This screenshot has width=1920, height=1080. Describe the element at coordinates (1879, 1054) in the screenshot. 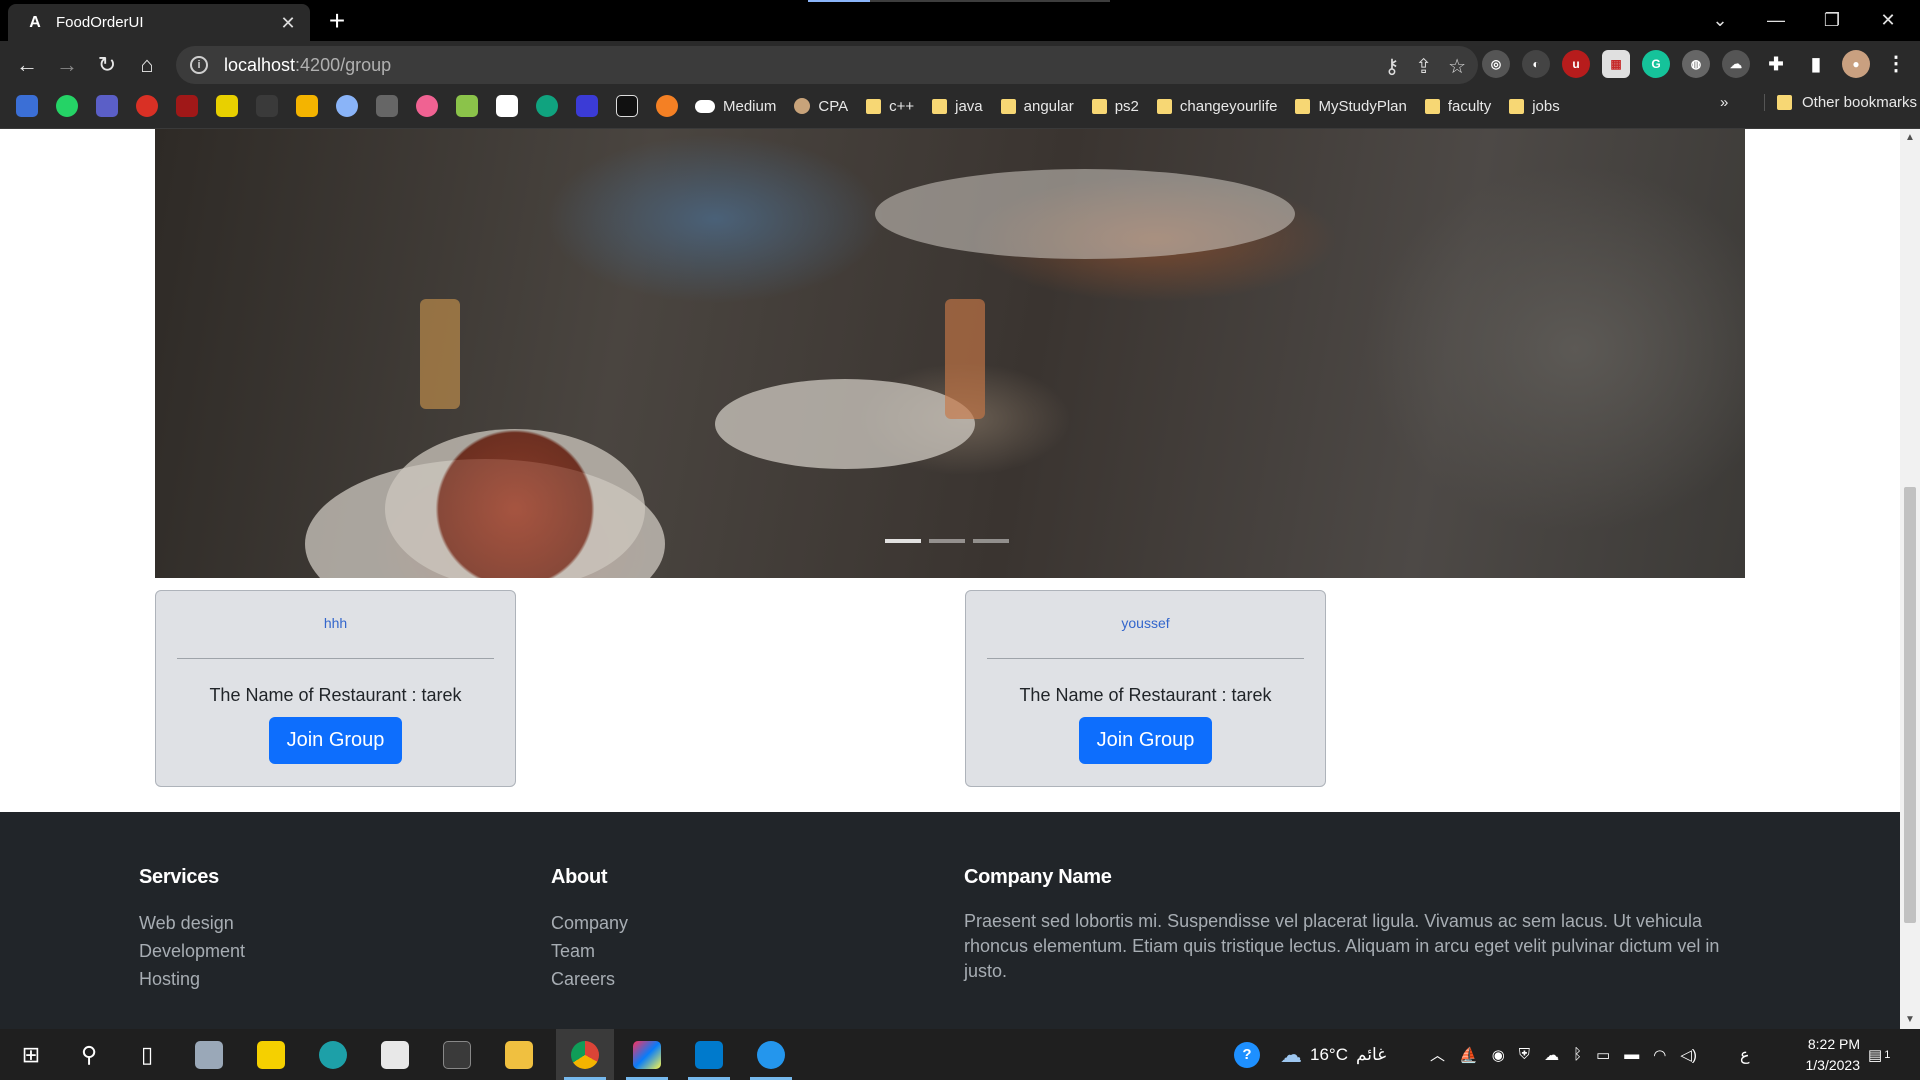

I see `notification-center: ▤ 1` at that location.